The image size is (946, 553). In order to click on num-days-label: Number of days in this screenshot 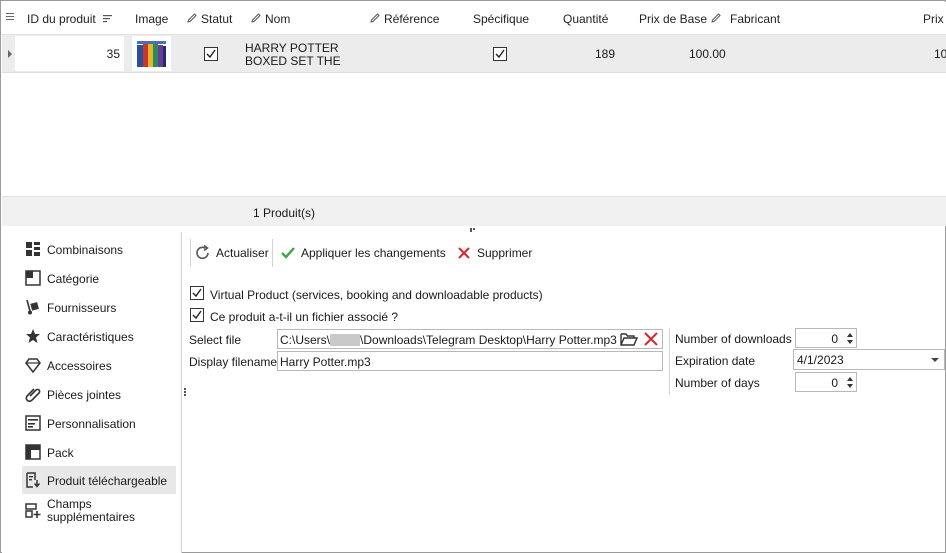, I will do `click(717, 383)`.